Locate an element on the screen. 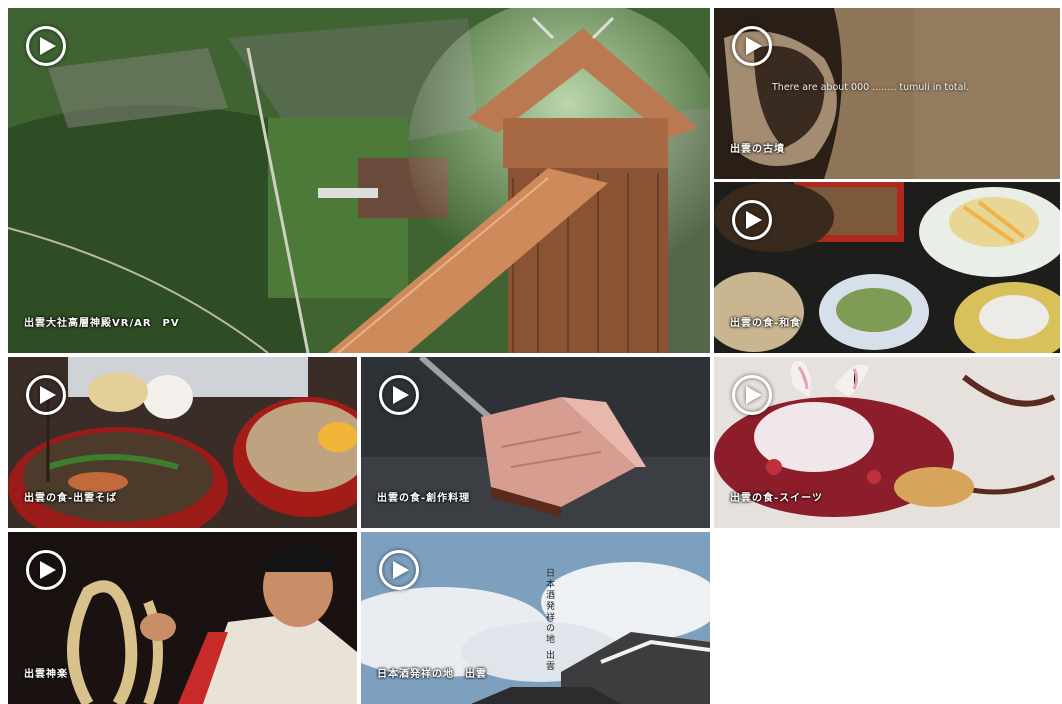 Image resolution: width=1062 pixels, height=704 pixels. video-tile-creative-cuisine: 出雲の食-創作料理 is located at coordinates (535, 442).